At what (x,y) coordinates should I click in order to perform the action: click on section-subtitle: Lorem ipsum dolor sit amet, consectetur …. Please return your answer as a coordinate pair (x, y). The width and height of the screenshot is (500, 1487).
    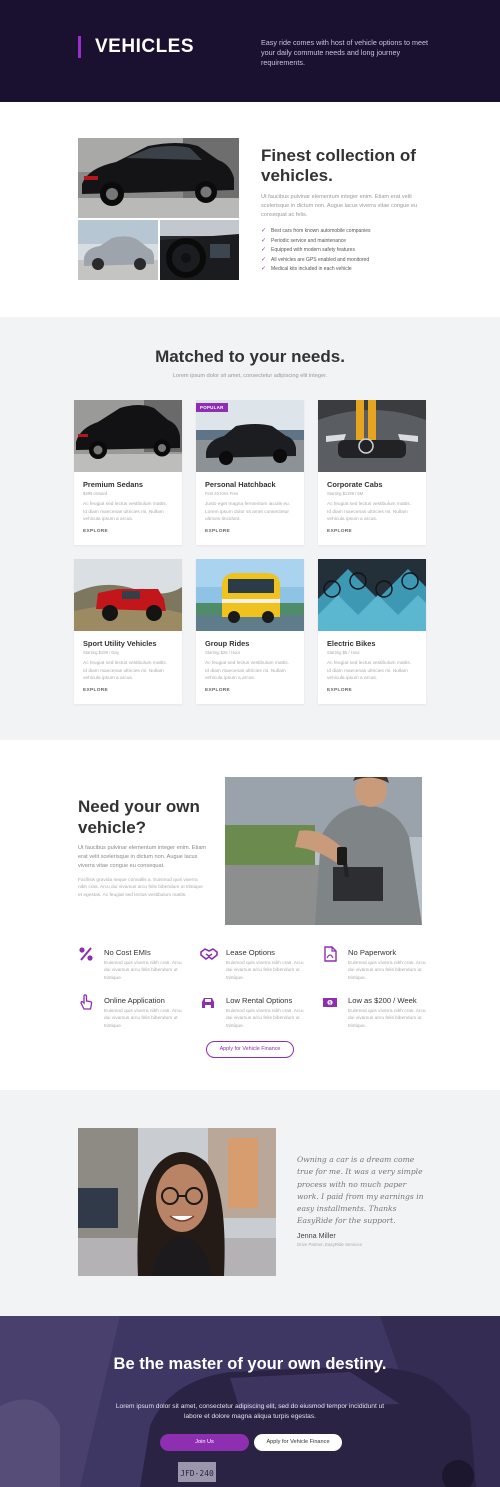
    Looking at the image, I should click on (250, 376).